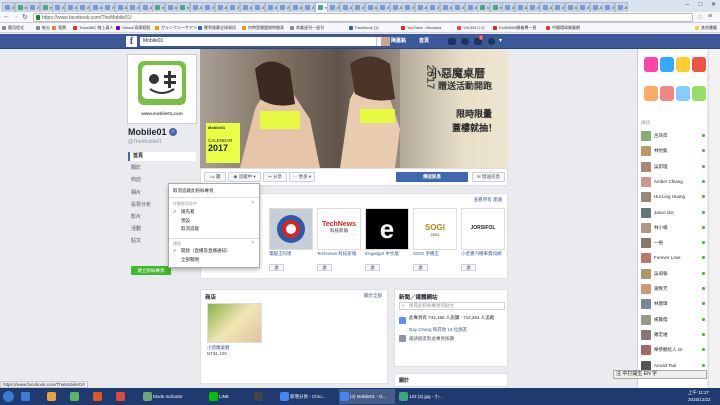 Image resolution: width=720 pixels, height=405 pixels. I want to click on star-icon: ☆, so click(700, 17).